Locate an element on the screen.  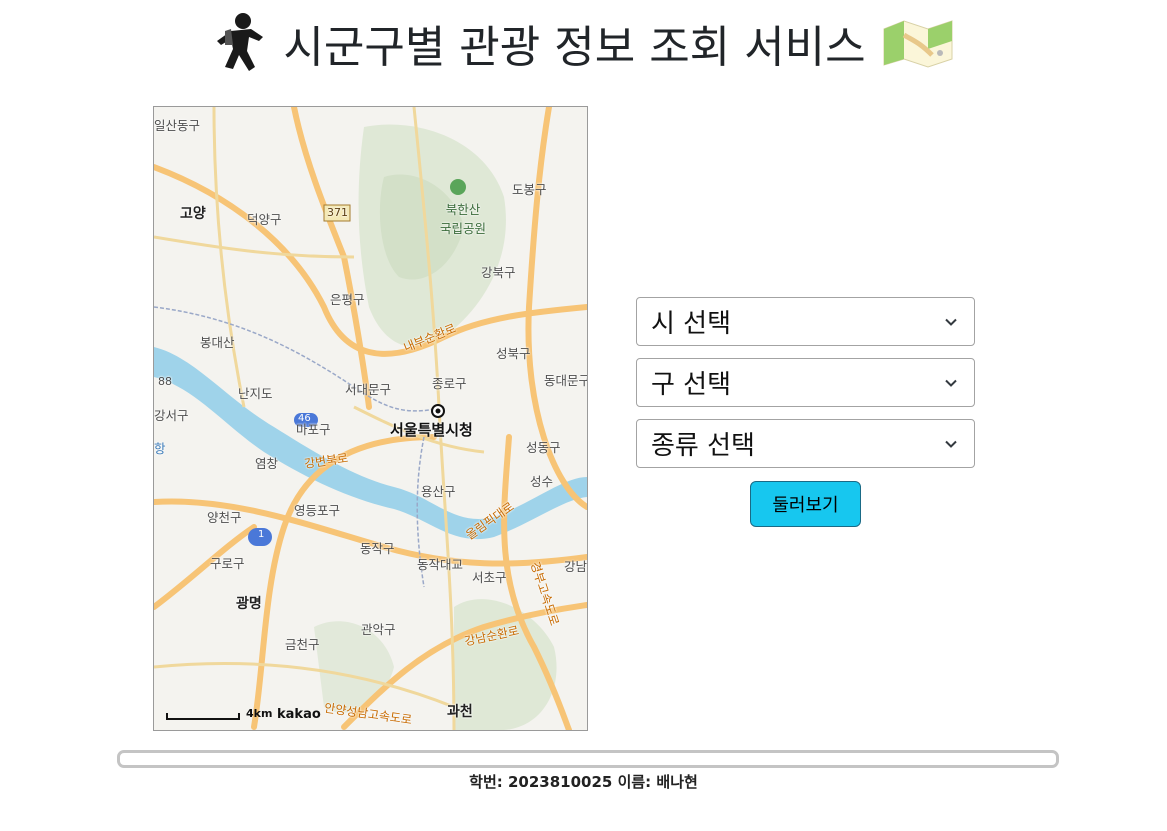
page-title-row: 시군구별 관광 정보 조회 서비스 is located at coordinates (583, 43).